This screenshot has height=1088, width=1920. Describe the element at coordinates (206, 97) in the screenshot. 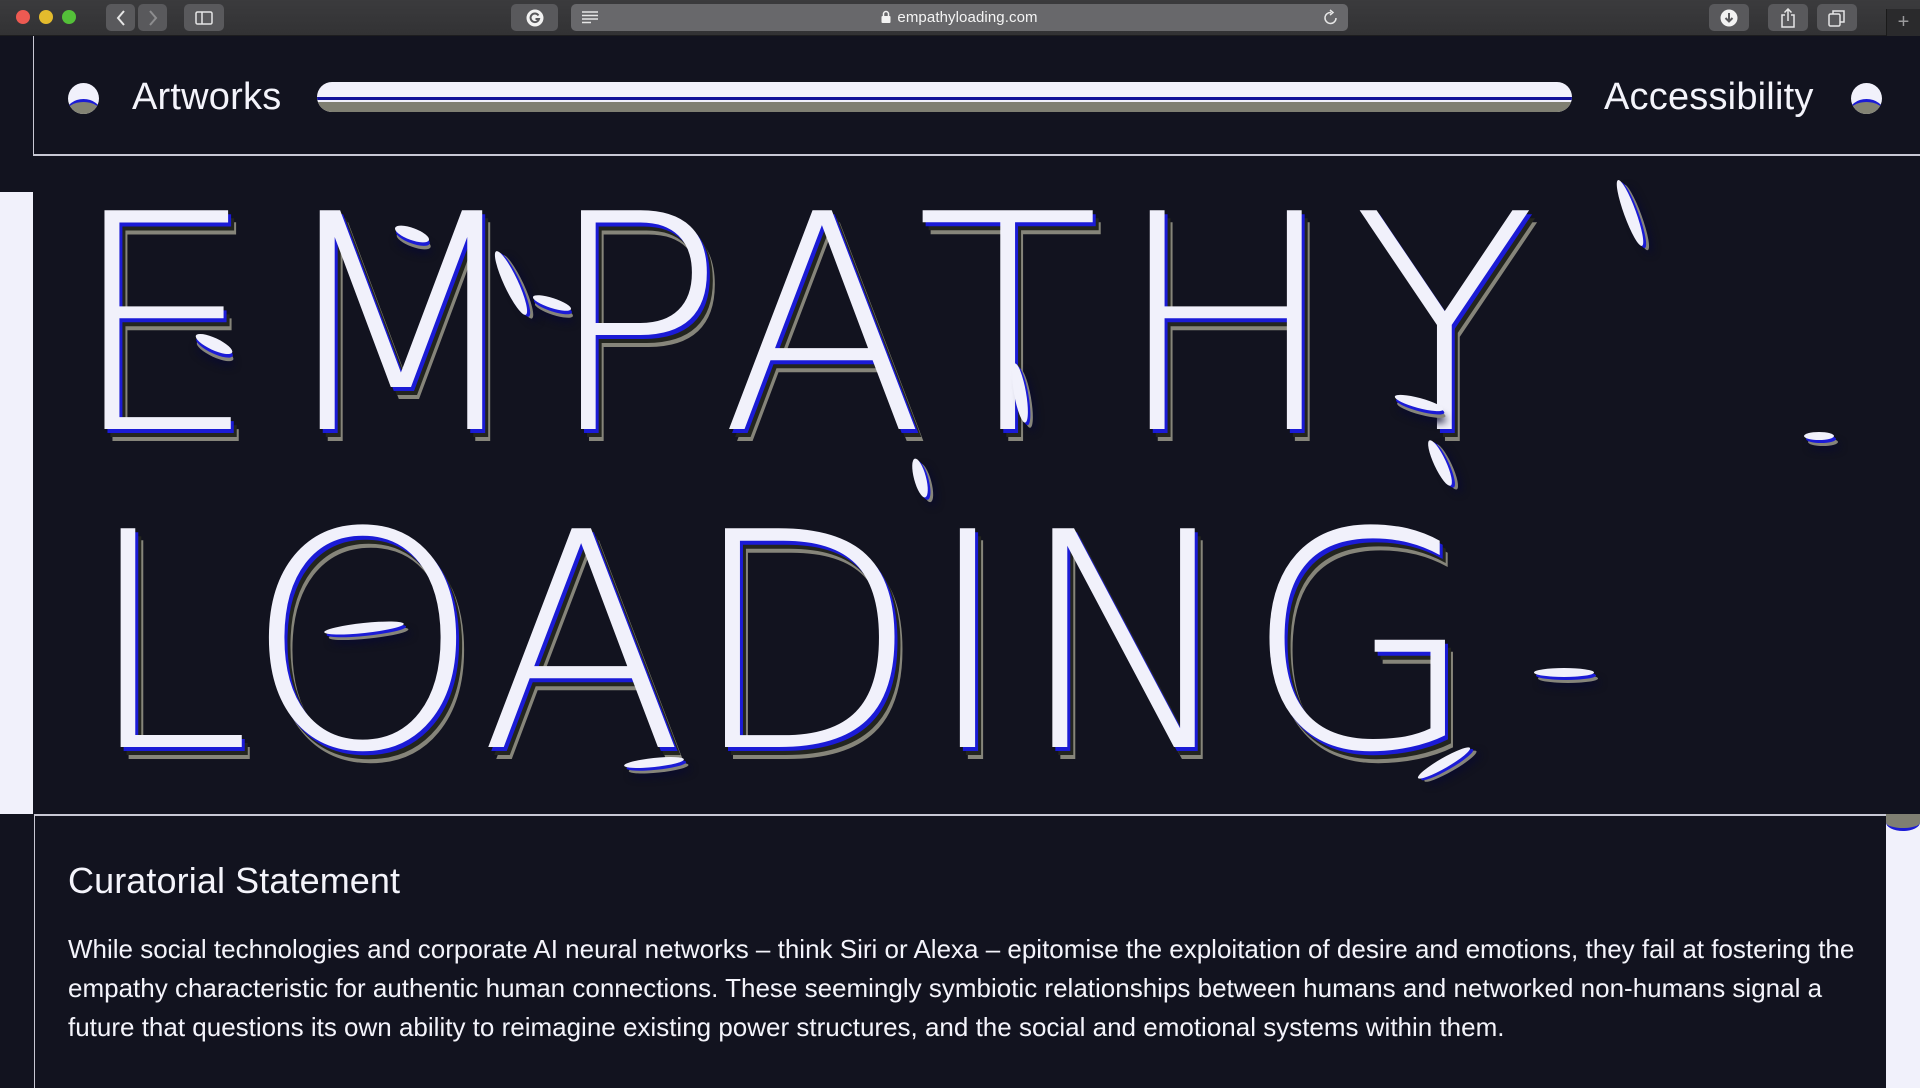

I see `nav-link-artworks: Artworks` at that location.